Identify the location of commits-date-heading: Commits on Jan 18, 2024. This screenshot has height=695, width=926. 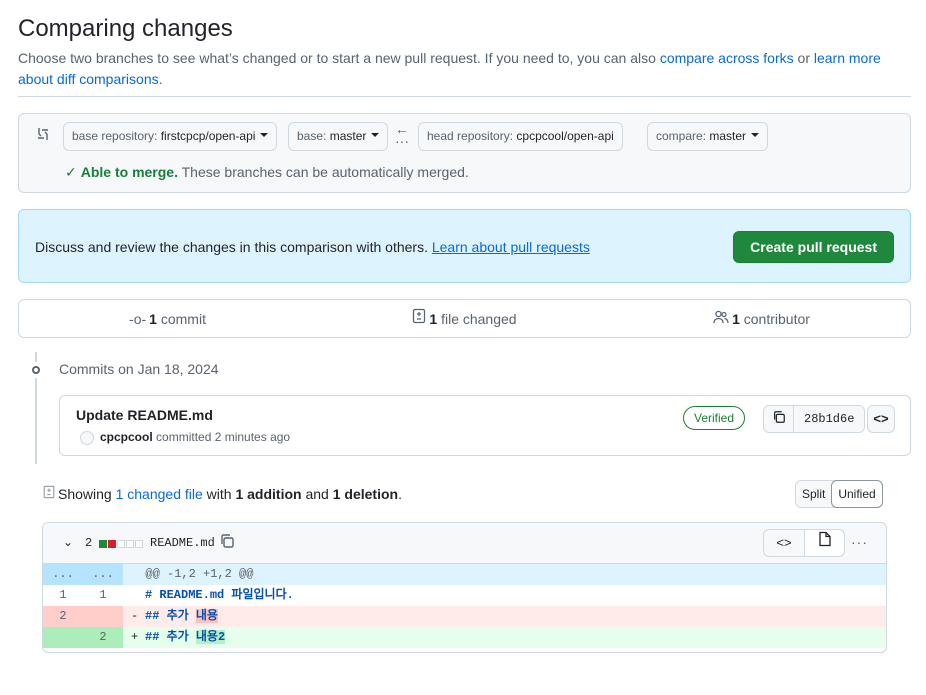
(139, 369).